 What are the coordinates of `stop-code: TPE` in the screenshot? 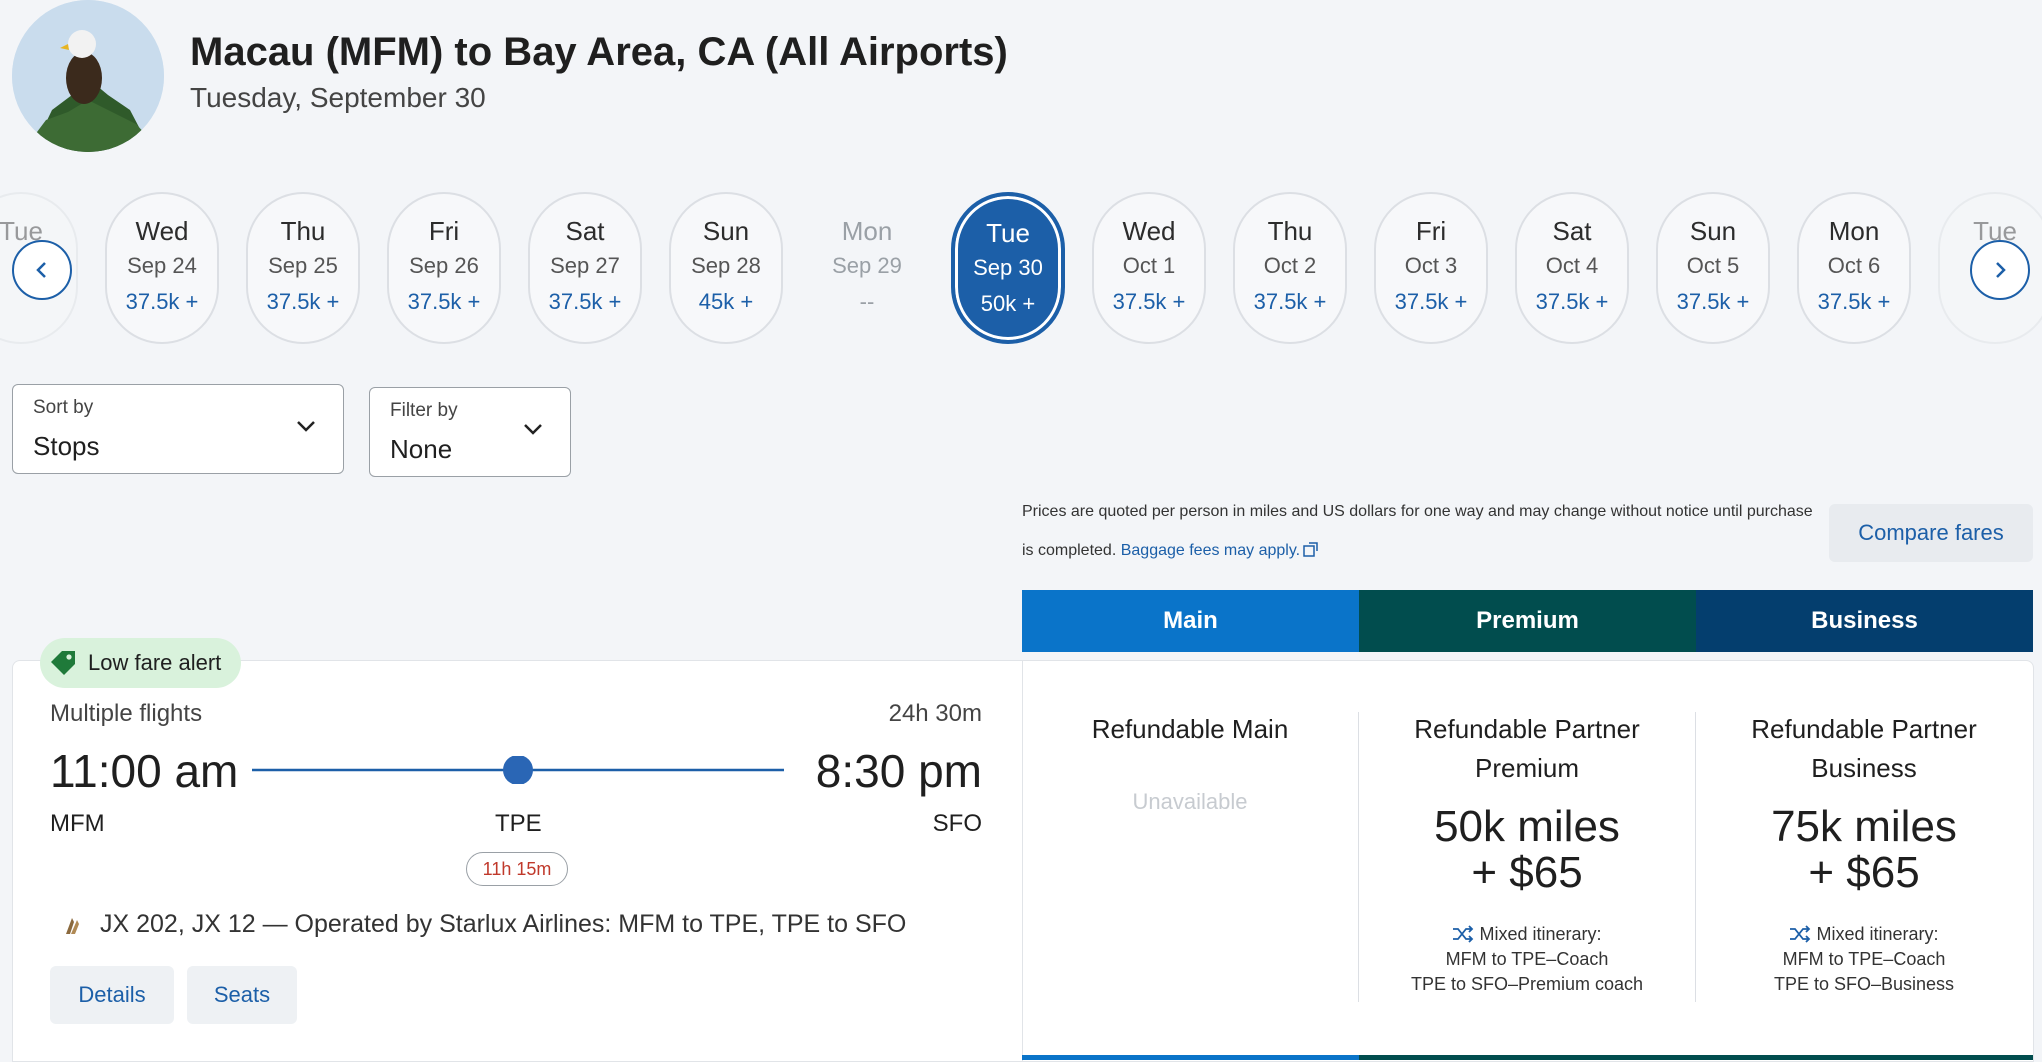 It's located at (518, 823).